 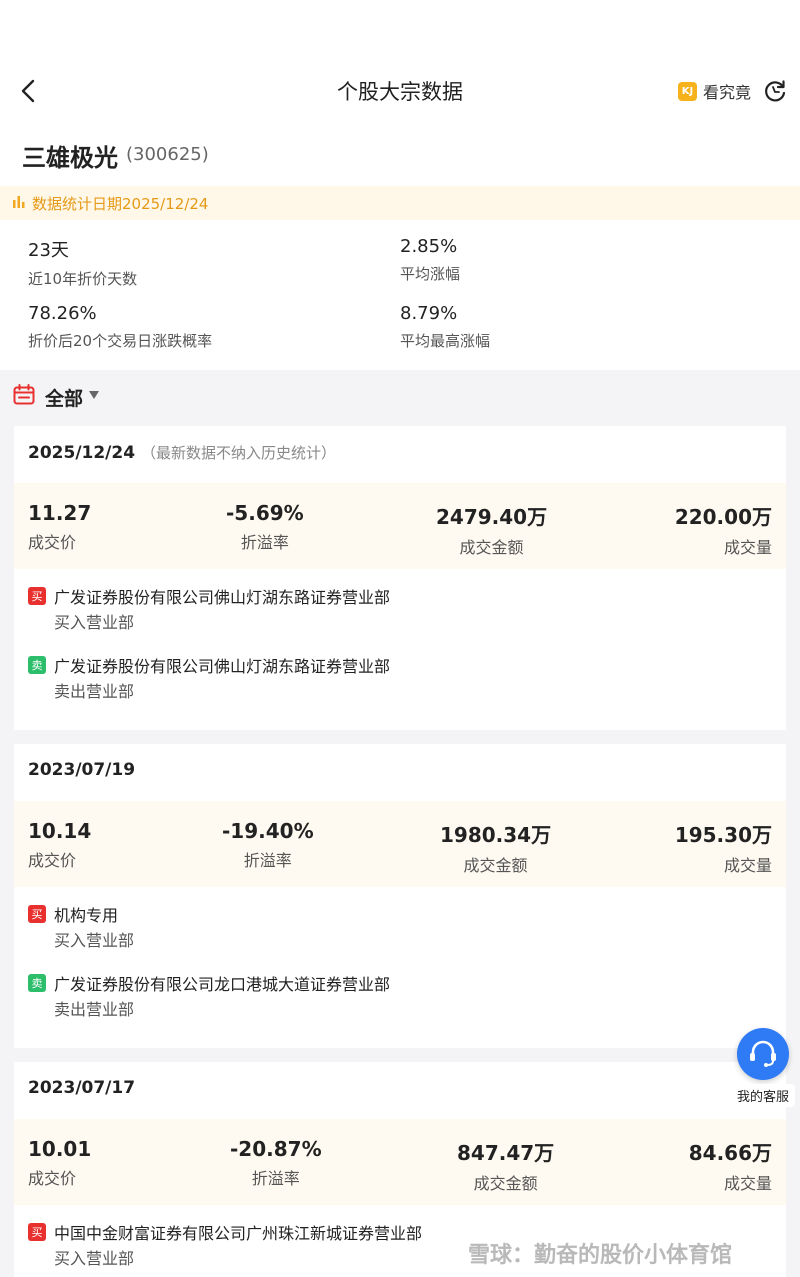 What do you see at coordinates (60, 844) in the screenshot?
I see `metric-price: 10.14 成交价` at bounding box center [60, 844].